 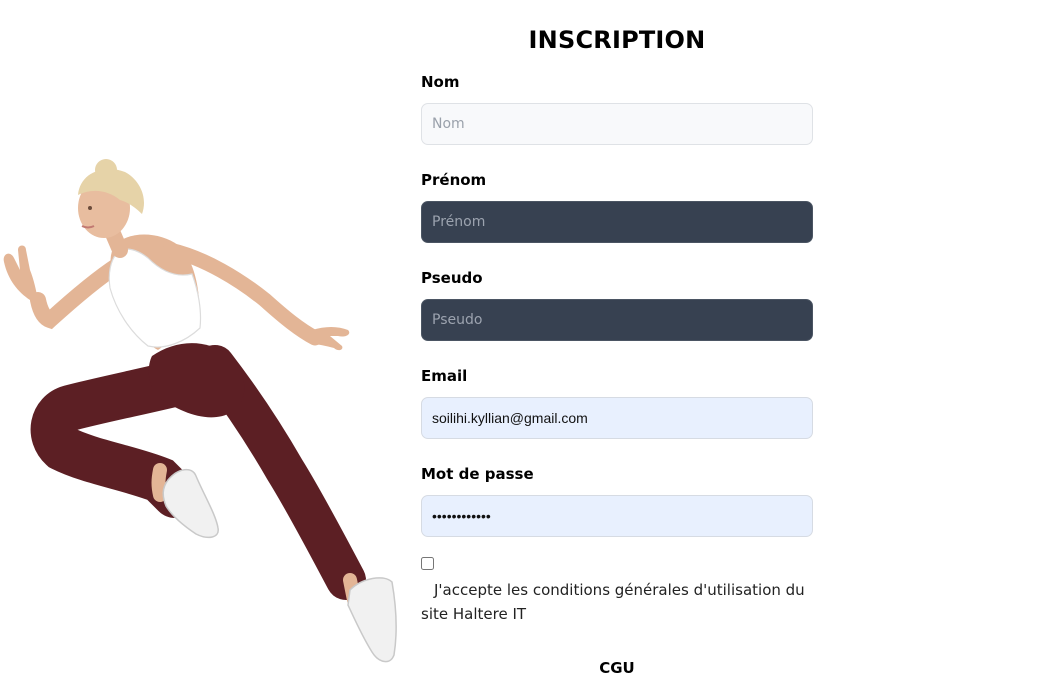 I want to click on nom-label: Nom, so click(x=440, y=82).